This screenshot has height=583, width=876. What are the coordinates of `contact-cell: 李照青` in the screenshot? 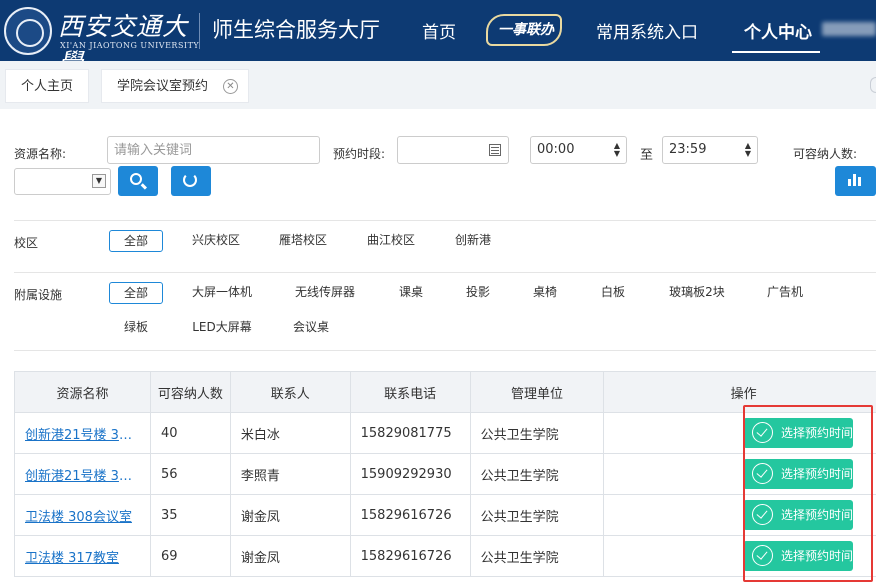 It's located at (290, 474).